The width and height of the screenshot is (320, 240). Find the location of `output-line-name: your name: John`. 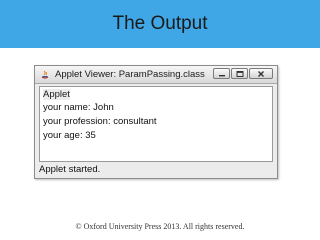

output-line-name: your name: John is located at coordinates (78, 107).